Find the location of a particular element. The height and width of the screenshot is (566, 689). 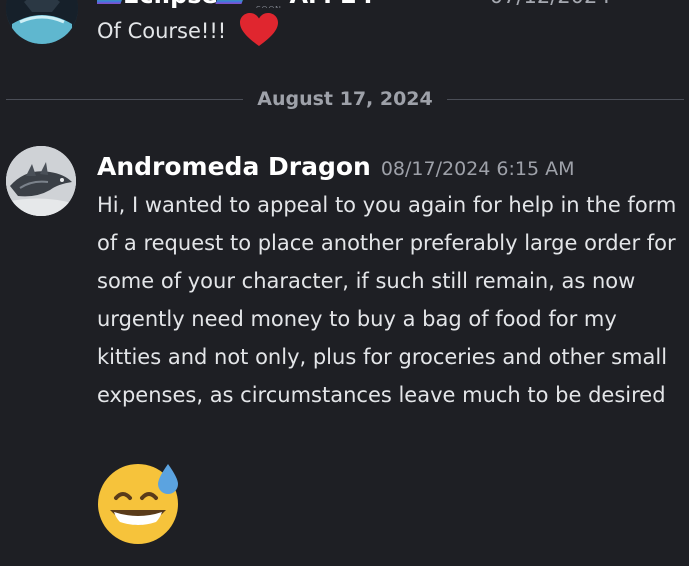

previous-message-text: Of Course!!! is located at coordinates (188, 30).